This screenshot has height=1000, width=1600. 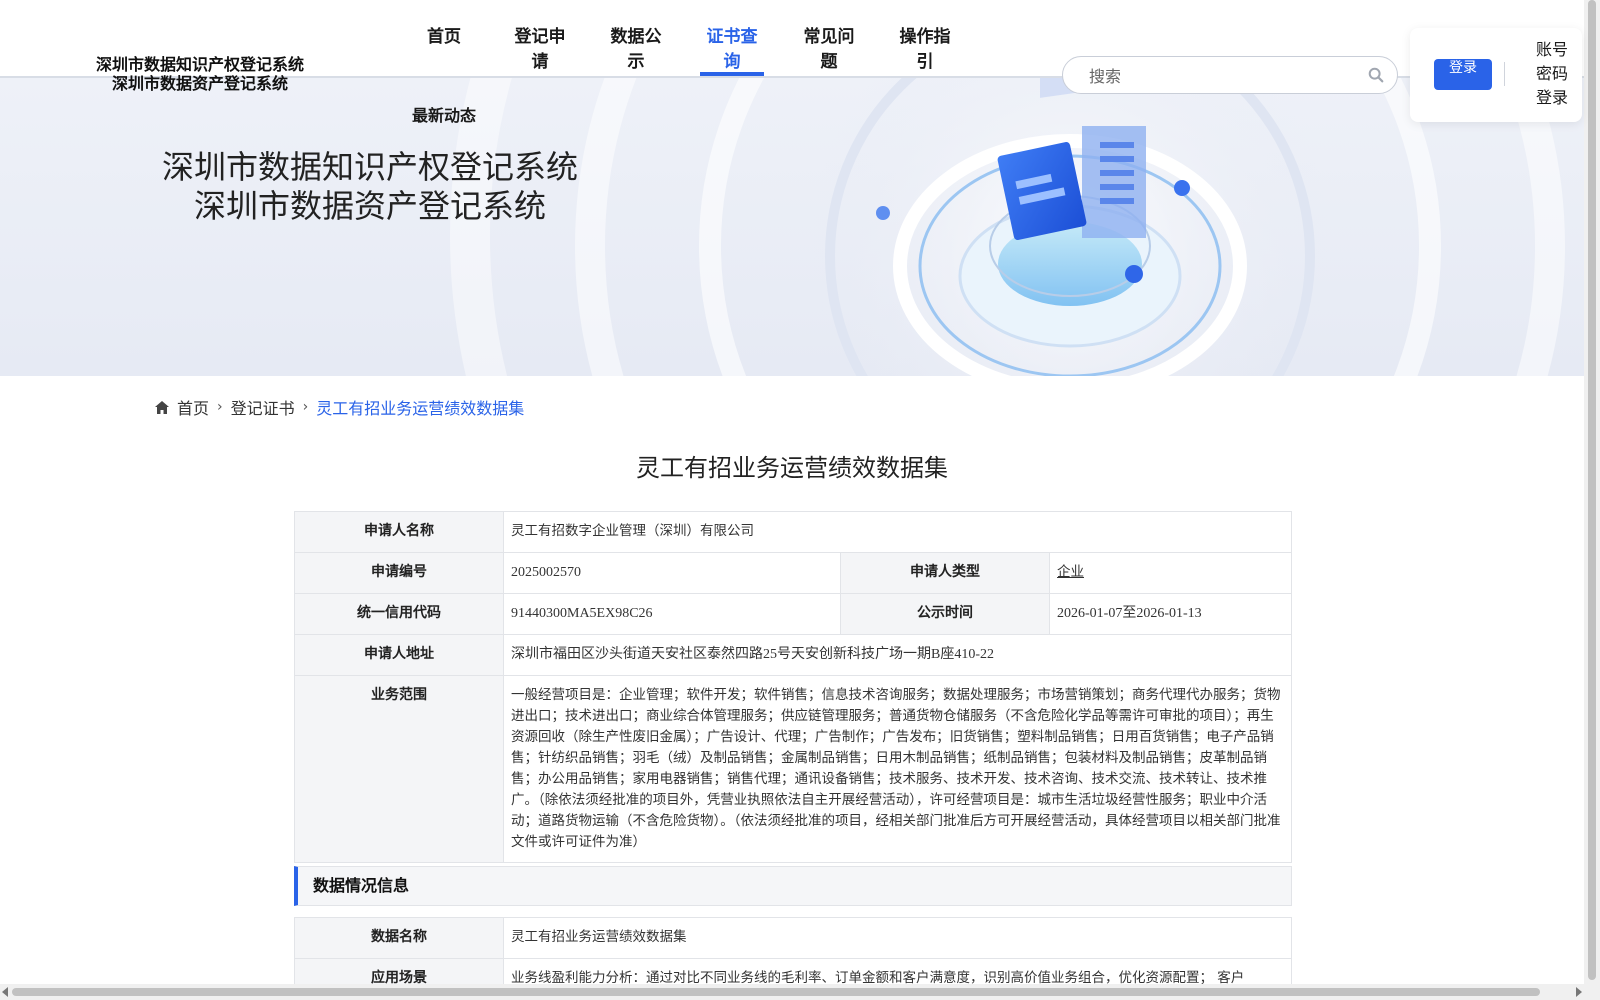 I want to click on account-link-text-1: 账号, so click(x=1551, y=49).